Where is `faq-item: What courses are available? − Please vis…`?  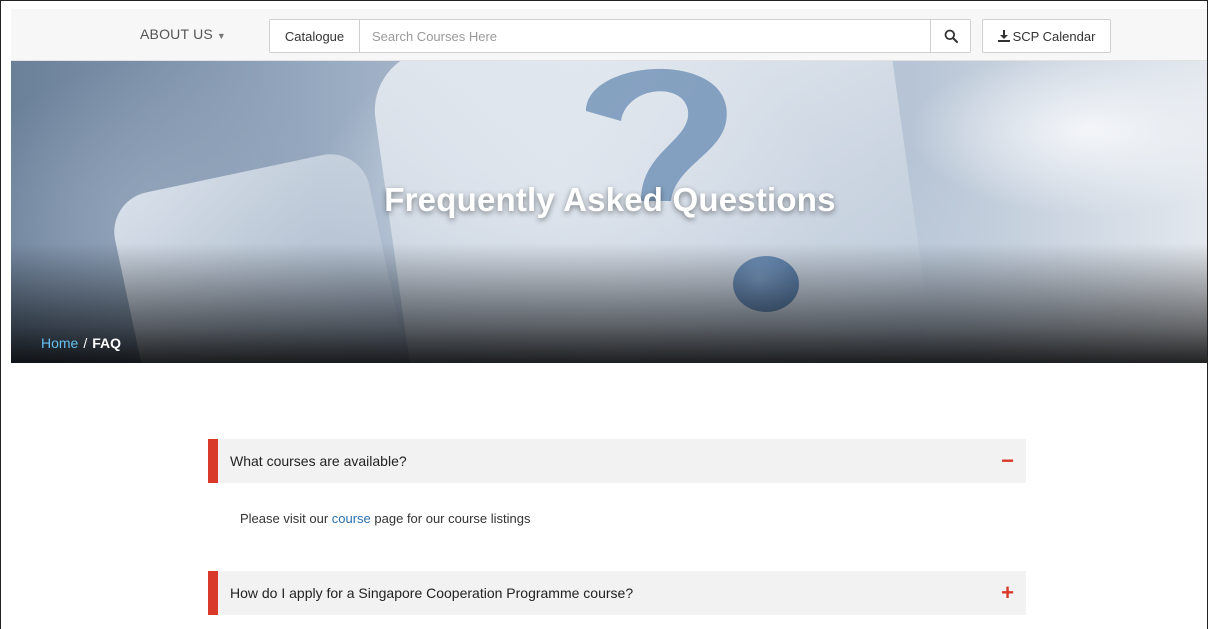 faq-item: What courses are available? − Please vis… is located at coordinates (617, 505).